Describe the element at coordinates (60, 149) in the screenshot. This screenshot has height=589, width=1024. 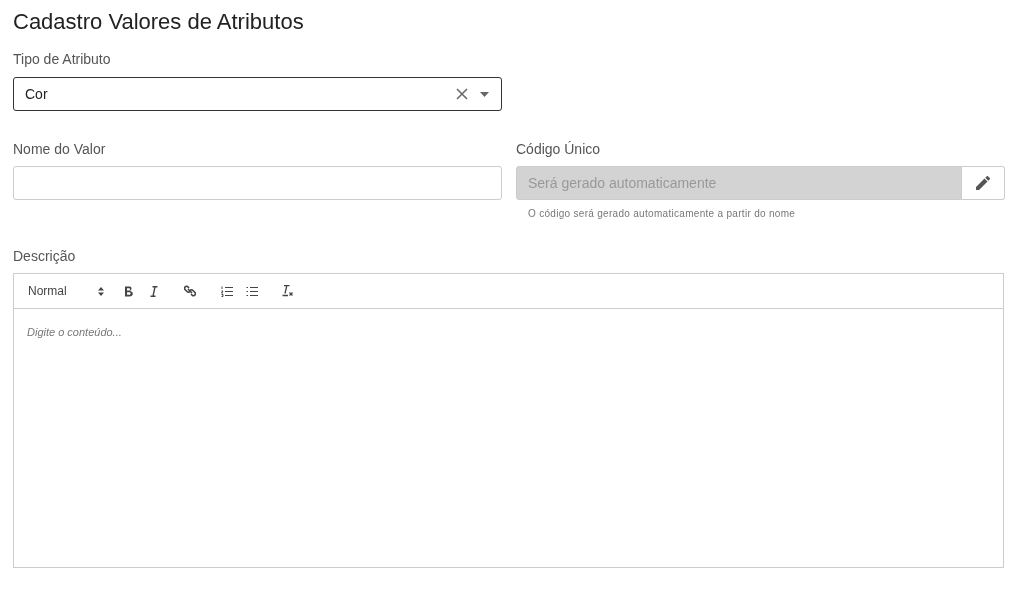
I see `field-label: Nome do Valor` at that location.